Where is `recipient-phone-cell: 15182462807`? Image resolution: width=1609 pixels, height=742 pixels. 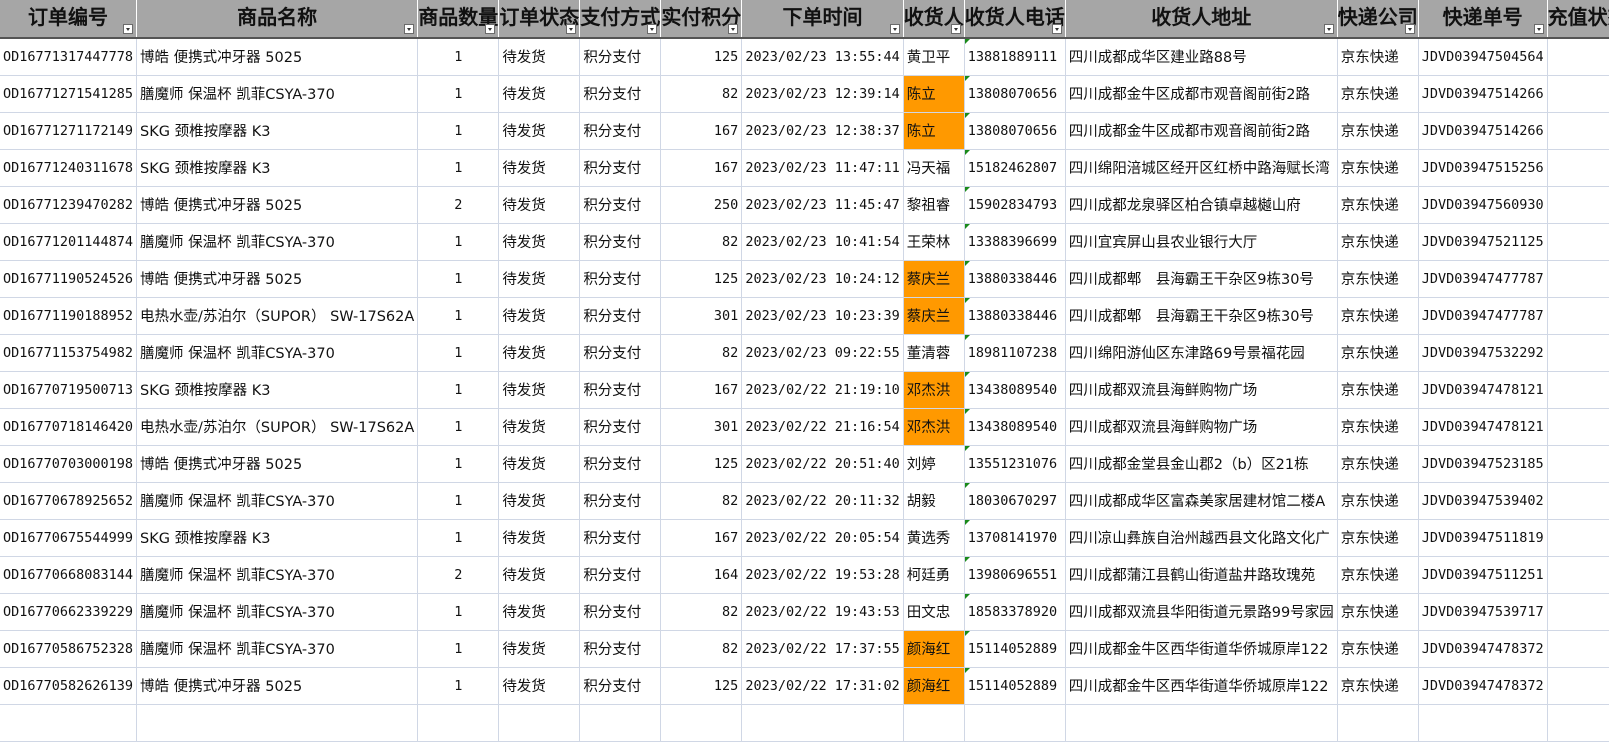 recipient-phone-cell: 15182462807 is located at coordinates (1015, 168).